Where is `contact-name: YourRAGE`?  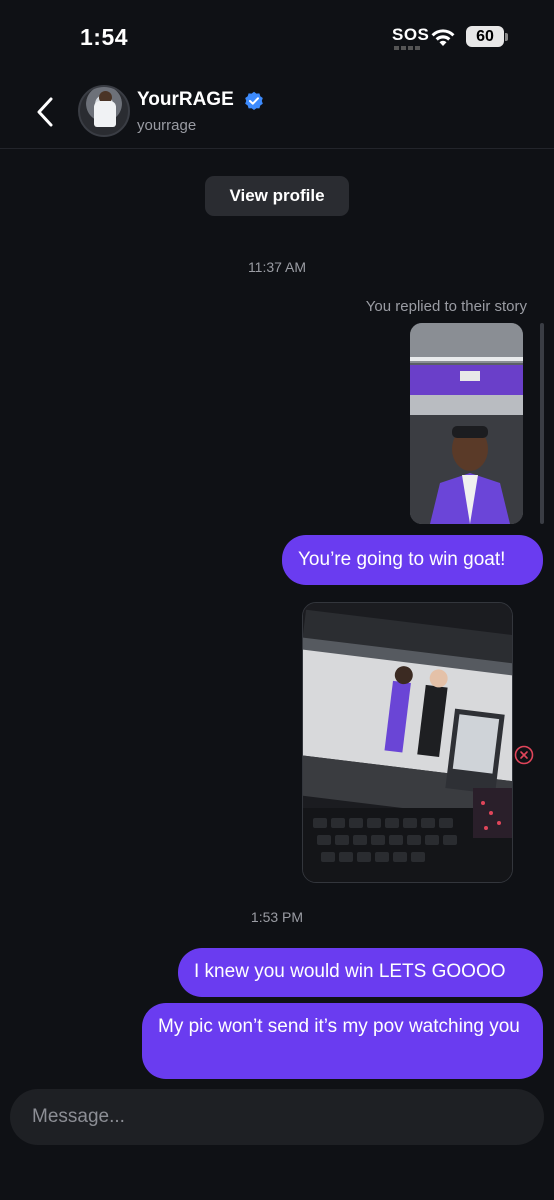
contact-name: YourRAGE is located at coordinates (185, 100).